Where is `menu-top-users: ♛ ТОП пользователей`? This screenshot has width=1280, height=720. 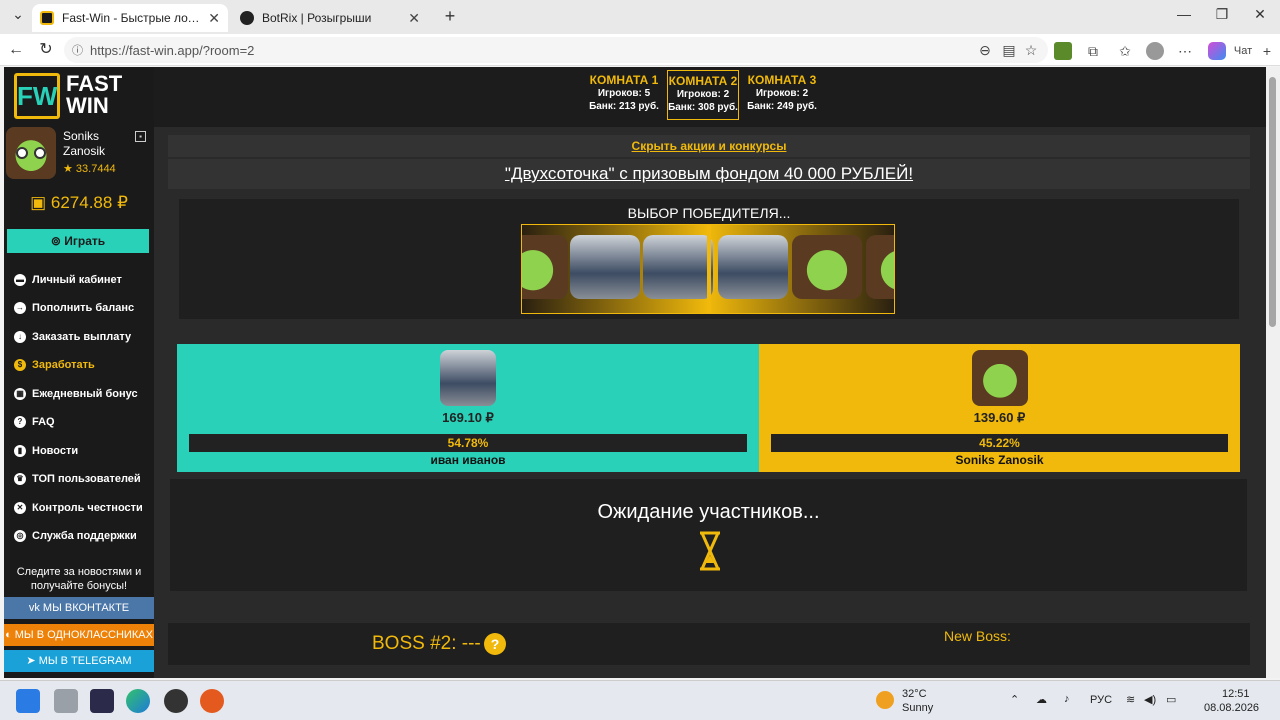
menu-top-users: ♛ ТОП пользователей is located at coordinates (83, 479).